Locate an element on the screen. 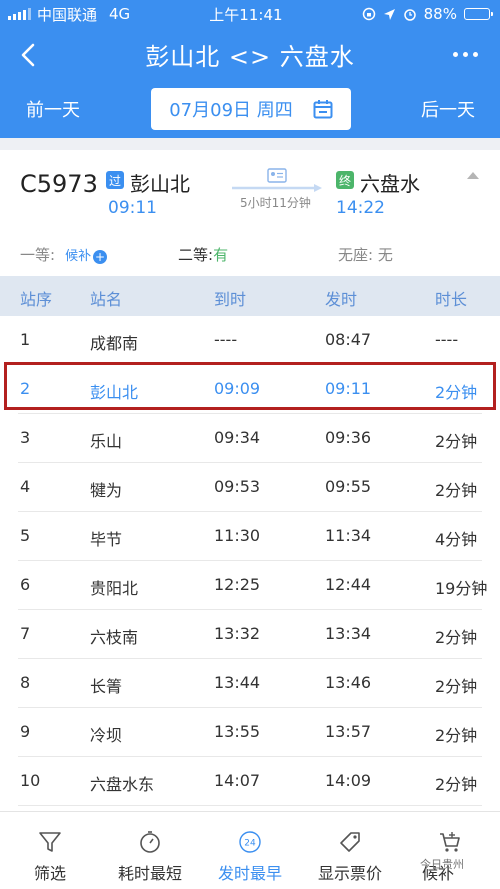 The image size is (500, 889). tab-waitlist: 候补 is located at coordinates (450, 850).